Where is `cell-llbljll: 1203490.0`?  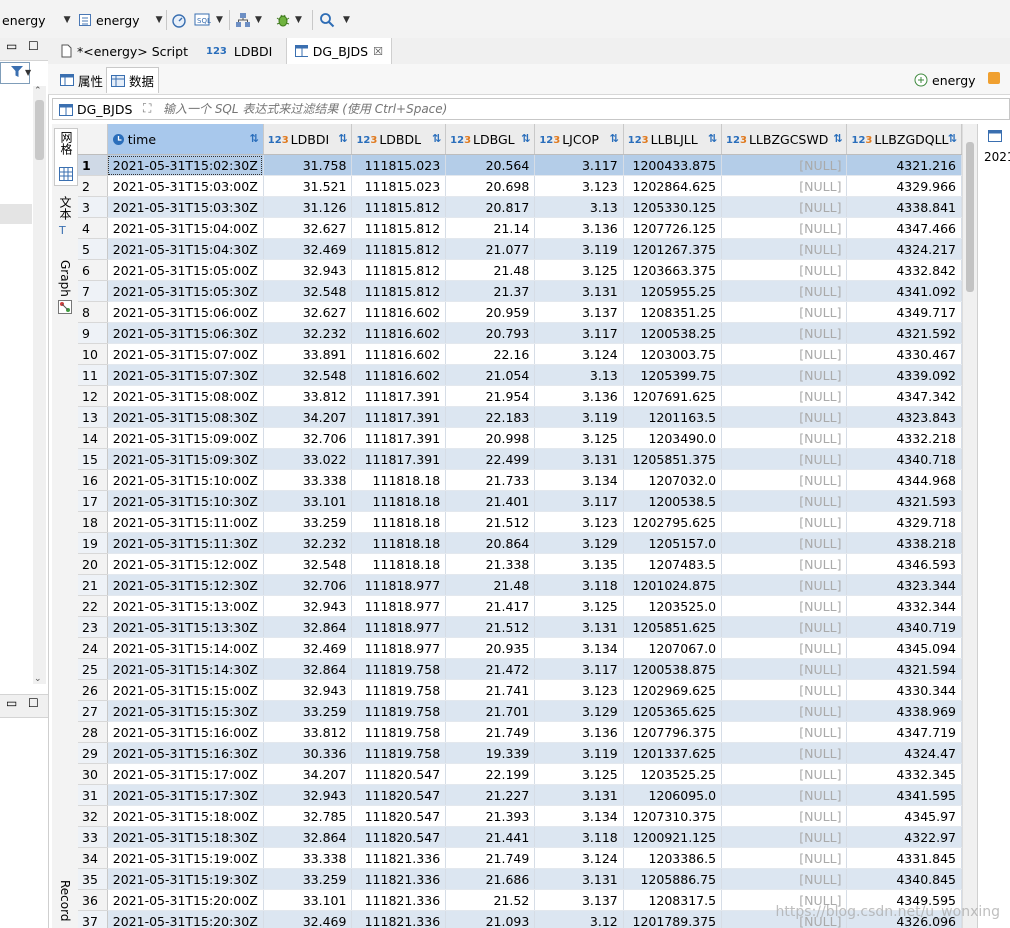
cell-llbljll: 1203490.0 is located at coordinates (673, 438).